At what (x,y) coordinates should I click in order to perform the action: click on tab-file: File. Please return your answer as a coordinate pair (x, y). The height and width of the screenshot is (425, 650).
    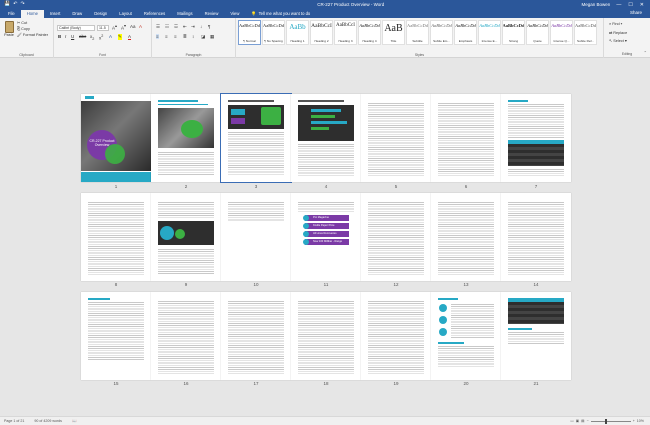
    Looking at the image, I should click on (11, 14).